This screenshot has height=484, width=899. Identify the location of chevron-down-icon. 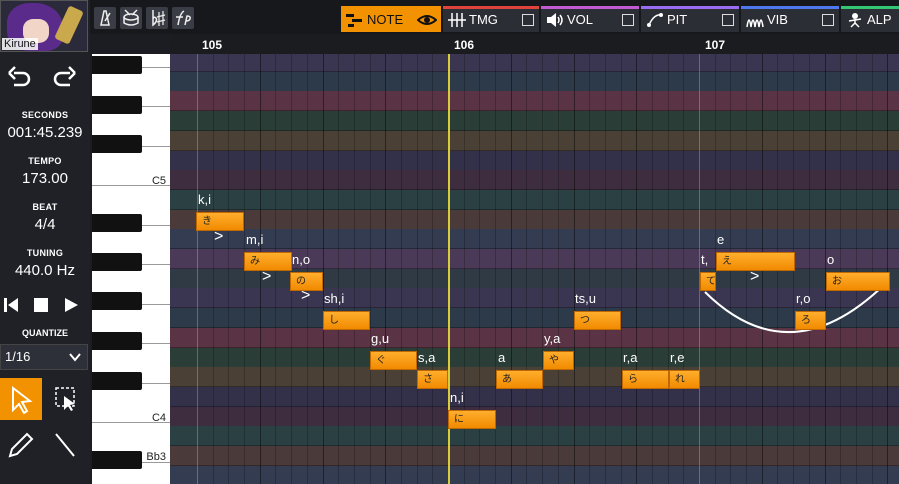
(75, 361).